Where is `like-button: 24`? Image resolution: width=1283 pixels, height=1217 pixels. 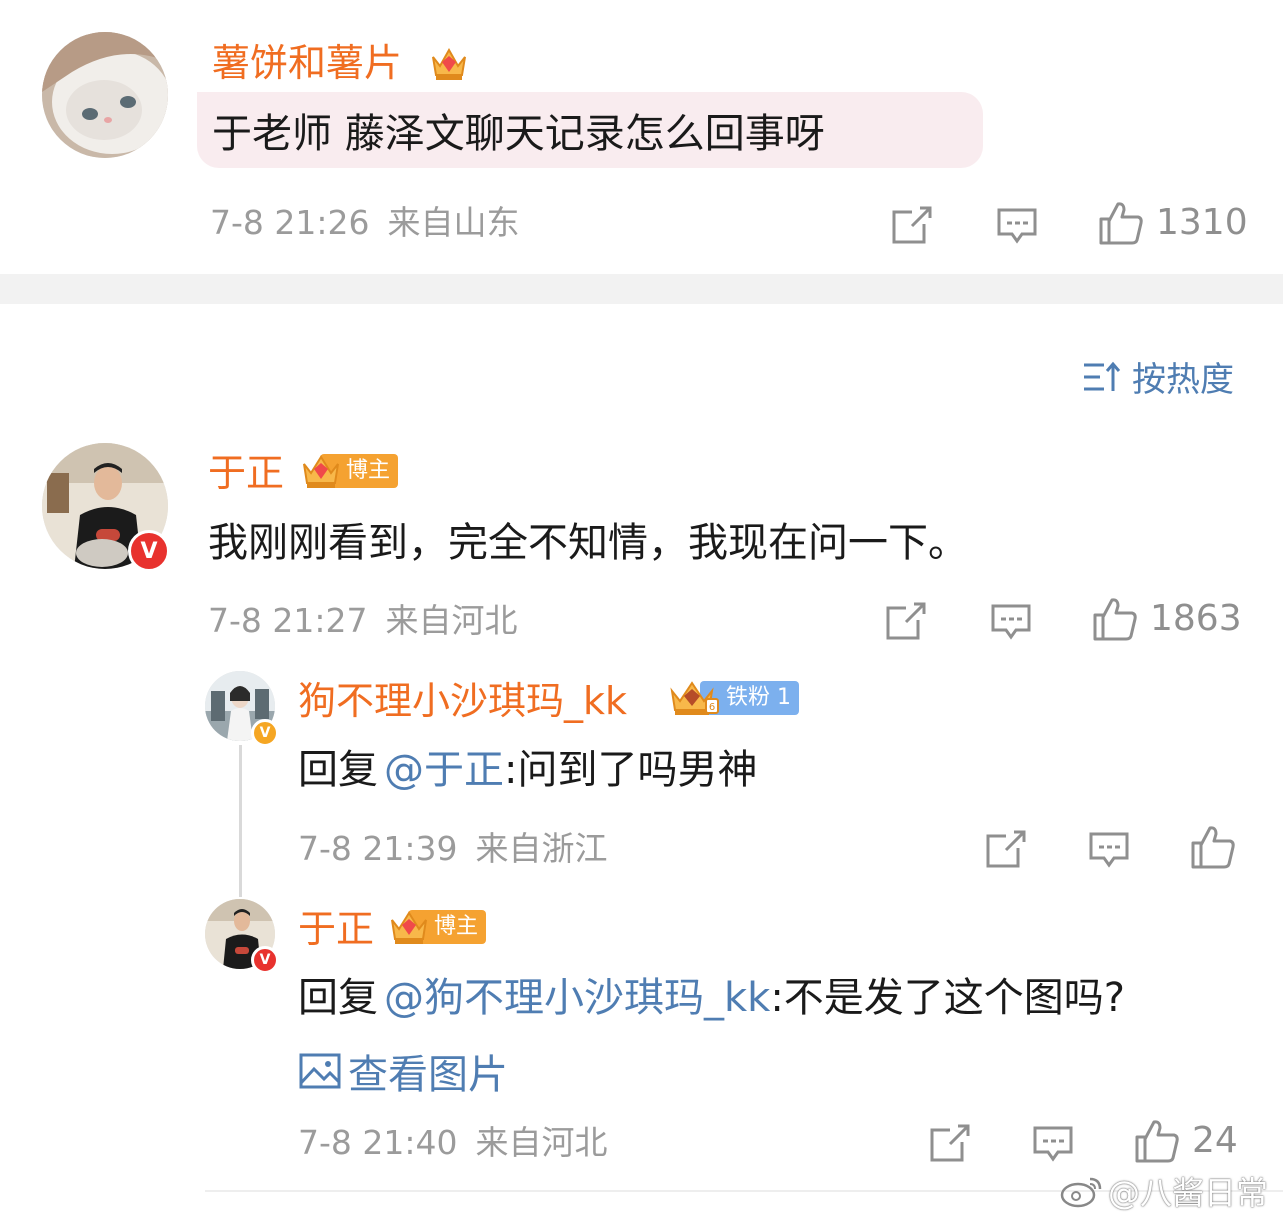
like-button: 24 is located at coordinates (1186, 1141).